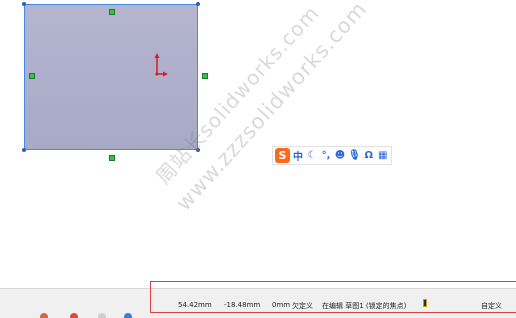  Describe the element at coordinates (24, 150) in the screenshot. I see `corner-point-bottom-left` at that location.